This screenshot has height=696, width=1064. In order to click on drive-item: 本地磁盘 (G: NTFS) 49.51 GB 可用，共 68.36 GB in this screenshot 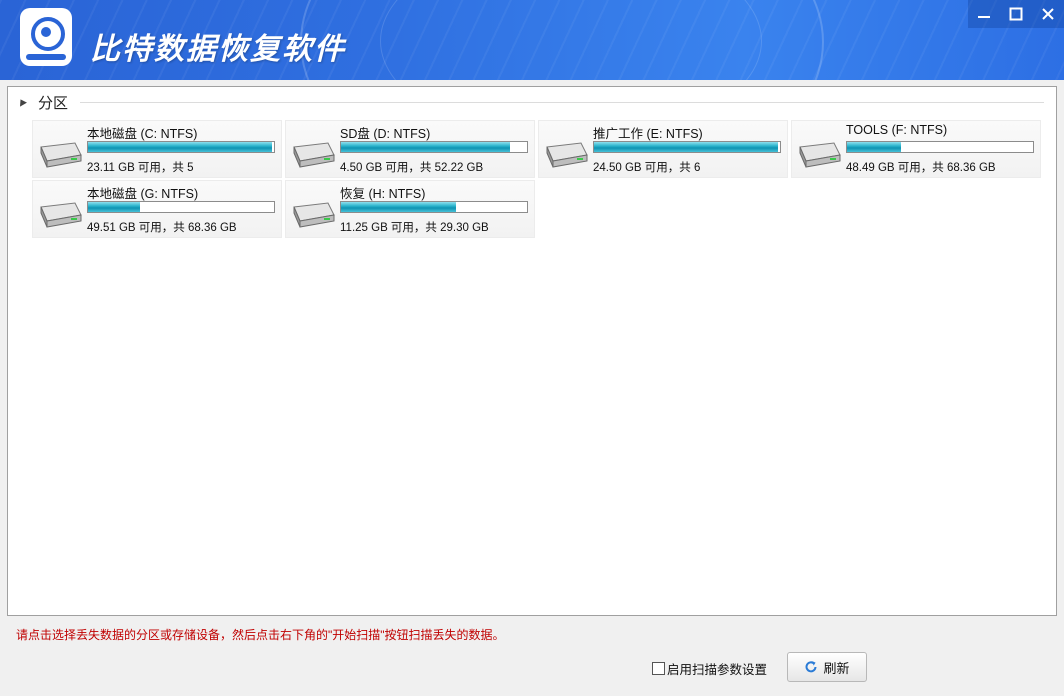, I will do `click(157, 209)`.